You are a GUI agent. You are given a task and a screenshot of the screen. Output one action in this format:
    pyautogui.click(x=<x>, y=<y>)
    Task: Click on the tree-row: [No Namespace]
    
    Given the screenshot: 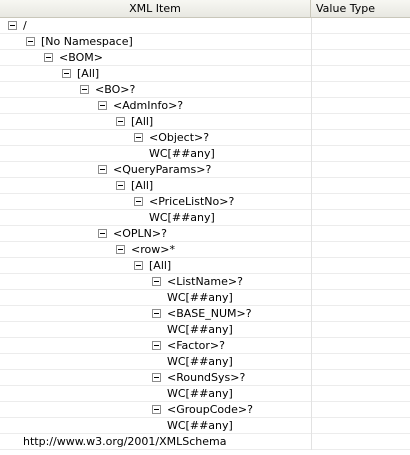 What is the action you would take?
    pyautogui.click(x=205, y=42)
    